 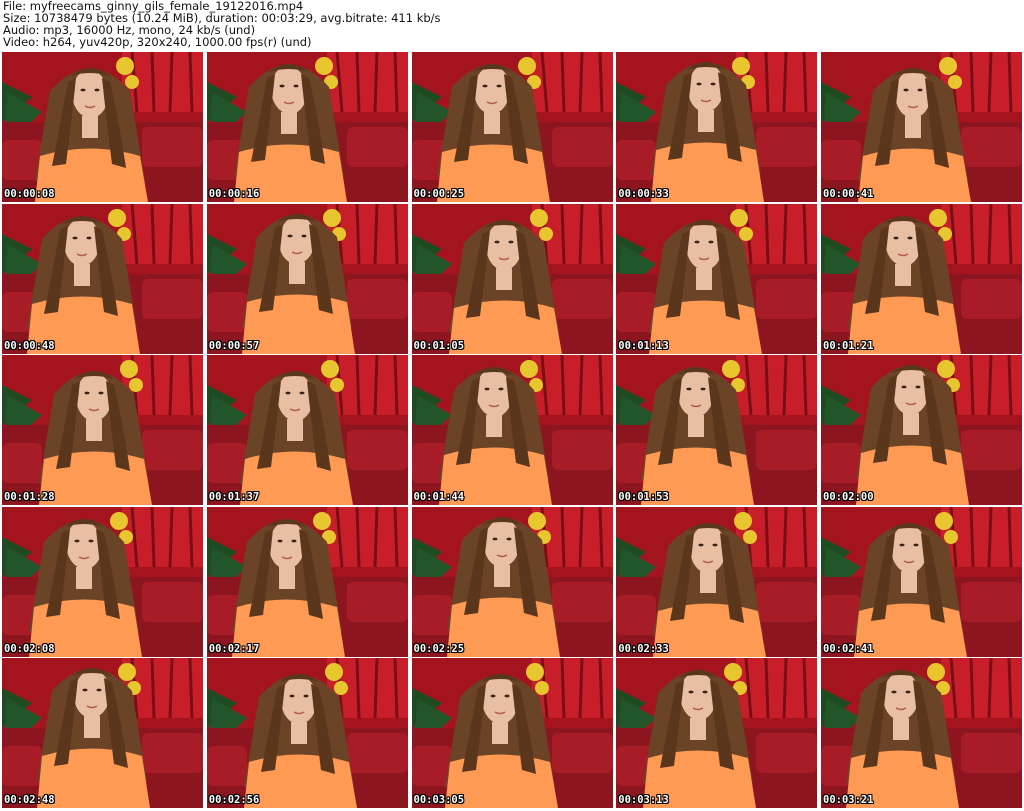 I want to click on timestamp-label: 00:02:33, so click(x=643, y=648).